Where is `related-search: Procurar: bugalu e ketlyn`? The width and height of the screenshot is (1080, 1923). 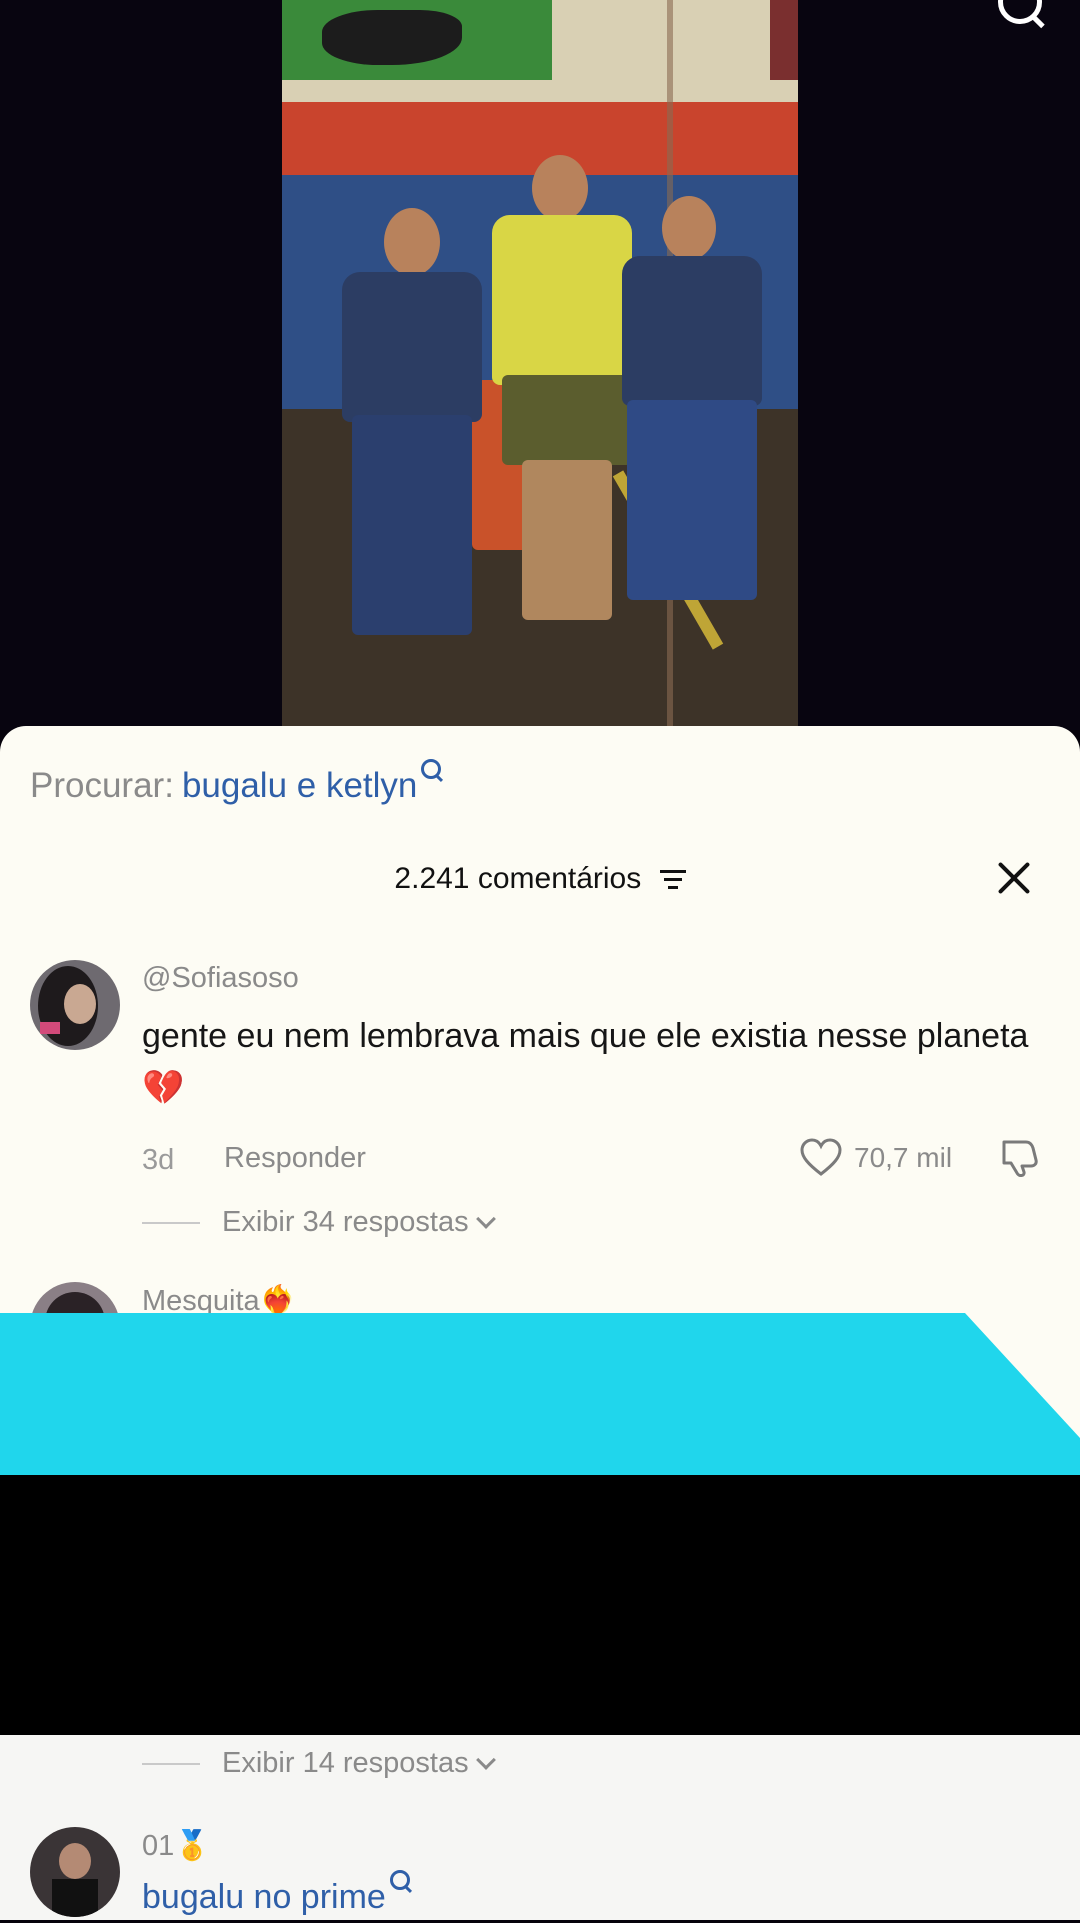 related-search: Procurar: bugalu e ketlyn is located at coordinates (236, 782).